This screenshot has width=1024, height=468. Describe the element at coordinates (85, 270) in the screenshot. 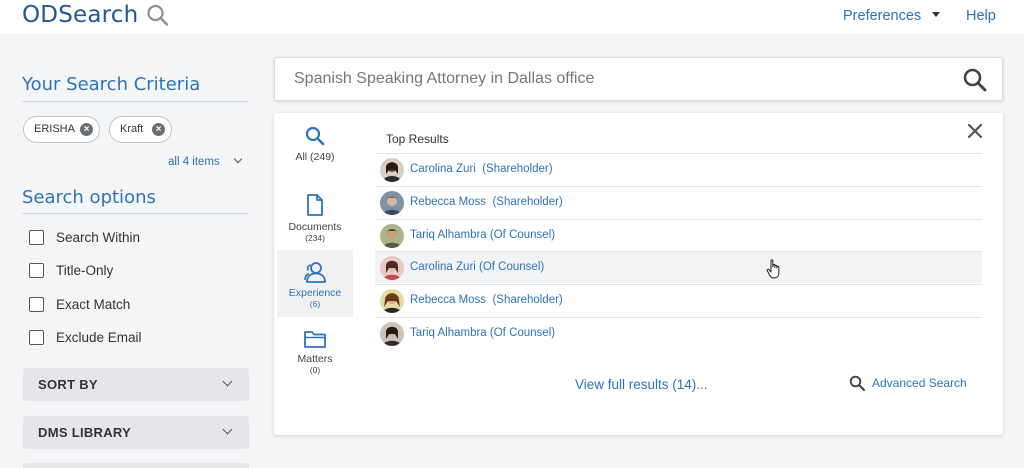

I see `option-label: Title-Only` at that location.